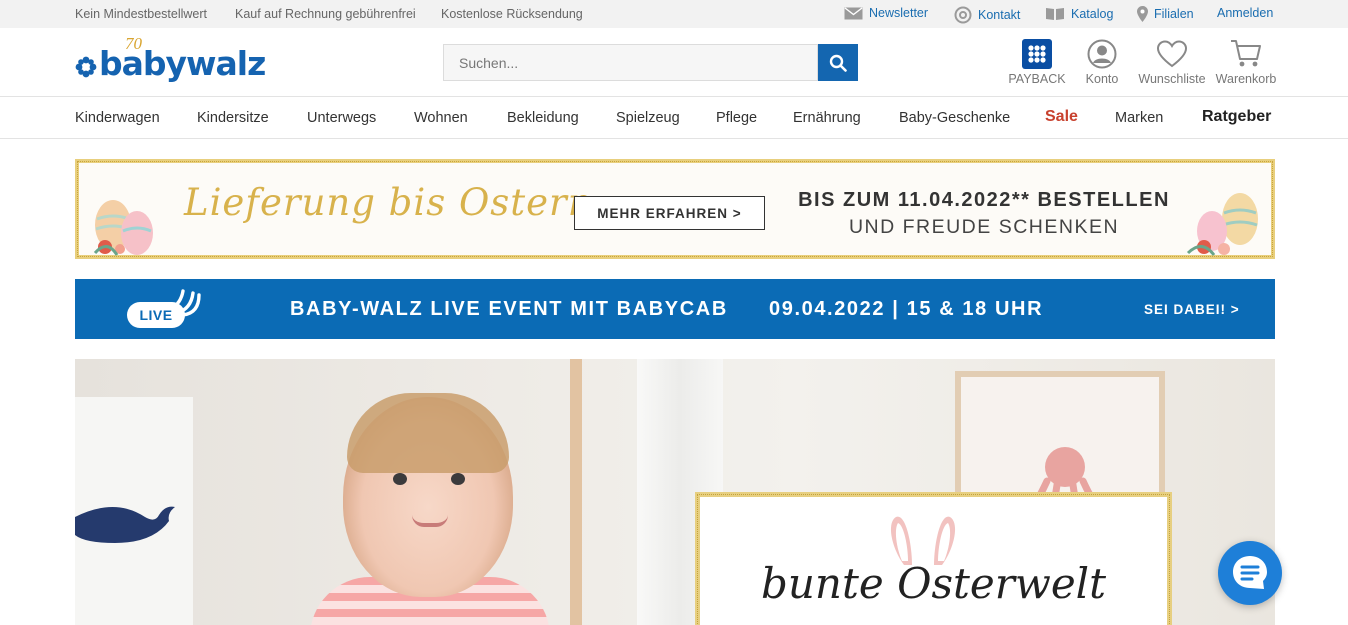 The height and width of the screenshot is (625, 1348). Describe the element at coordinates (233, 118) in the screenshot. I see `nav-item-kindersitze: Kindersitze` at that location.